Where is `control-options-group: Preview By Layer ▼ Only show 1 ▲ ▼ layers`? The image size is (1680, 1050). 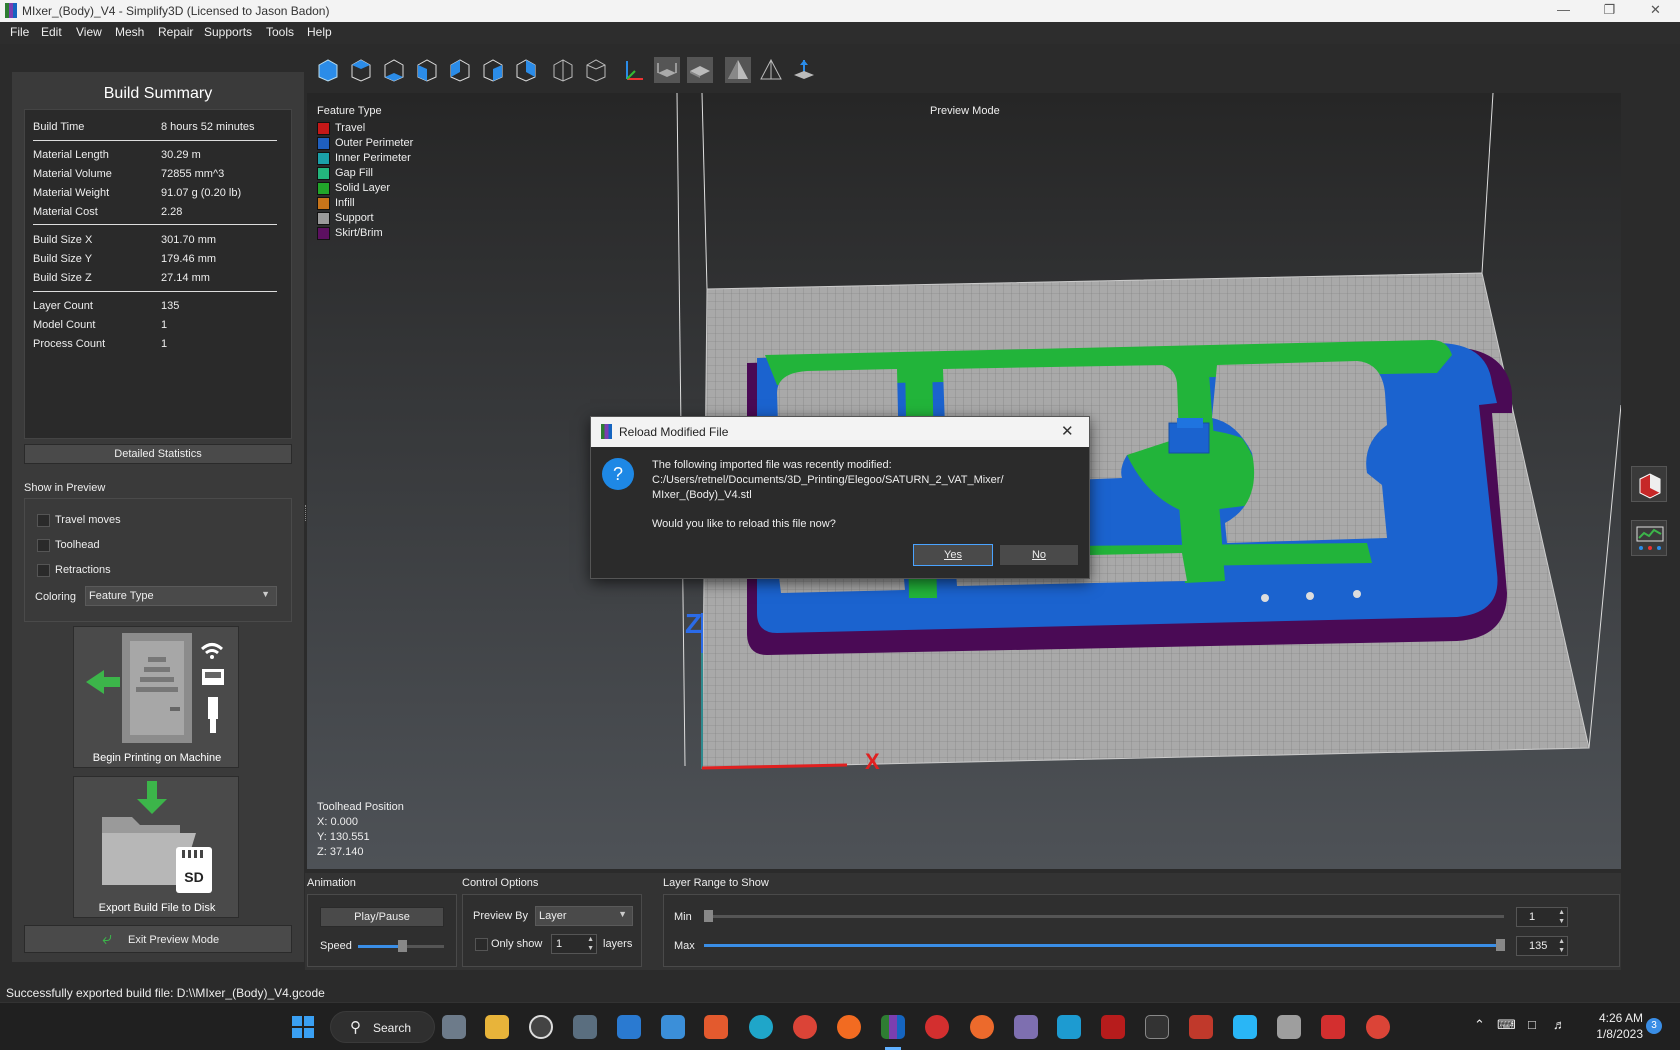
control-options-group: Preview By Layer ▼ Only show 1 ▲ ▼ layers is located at coordinates (552, 930).